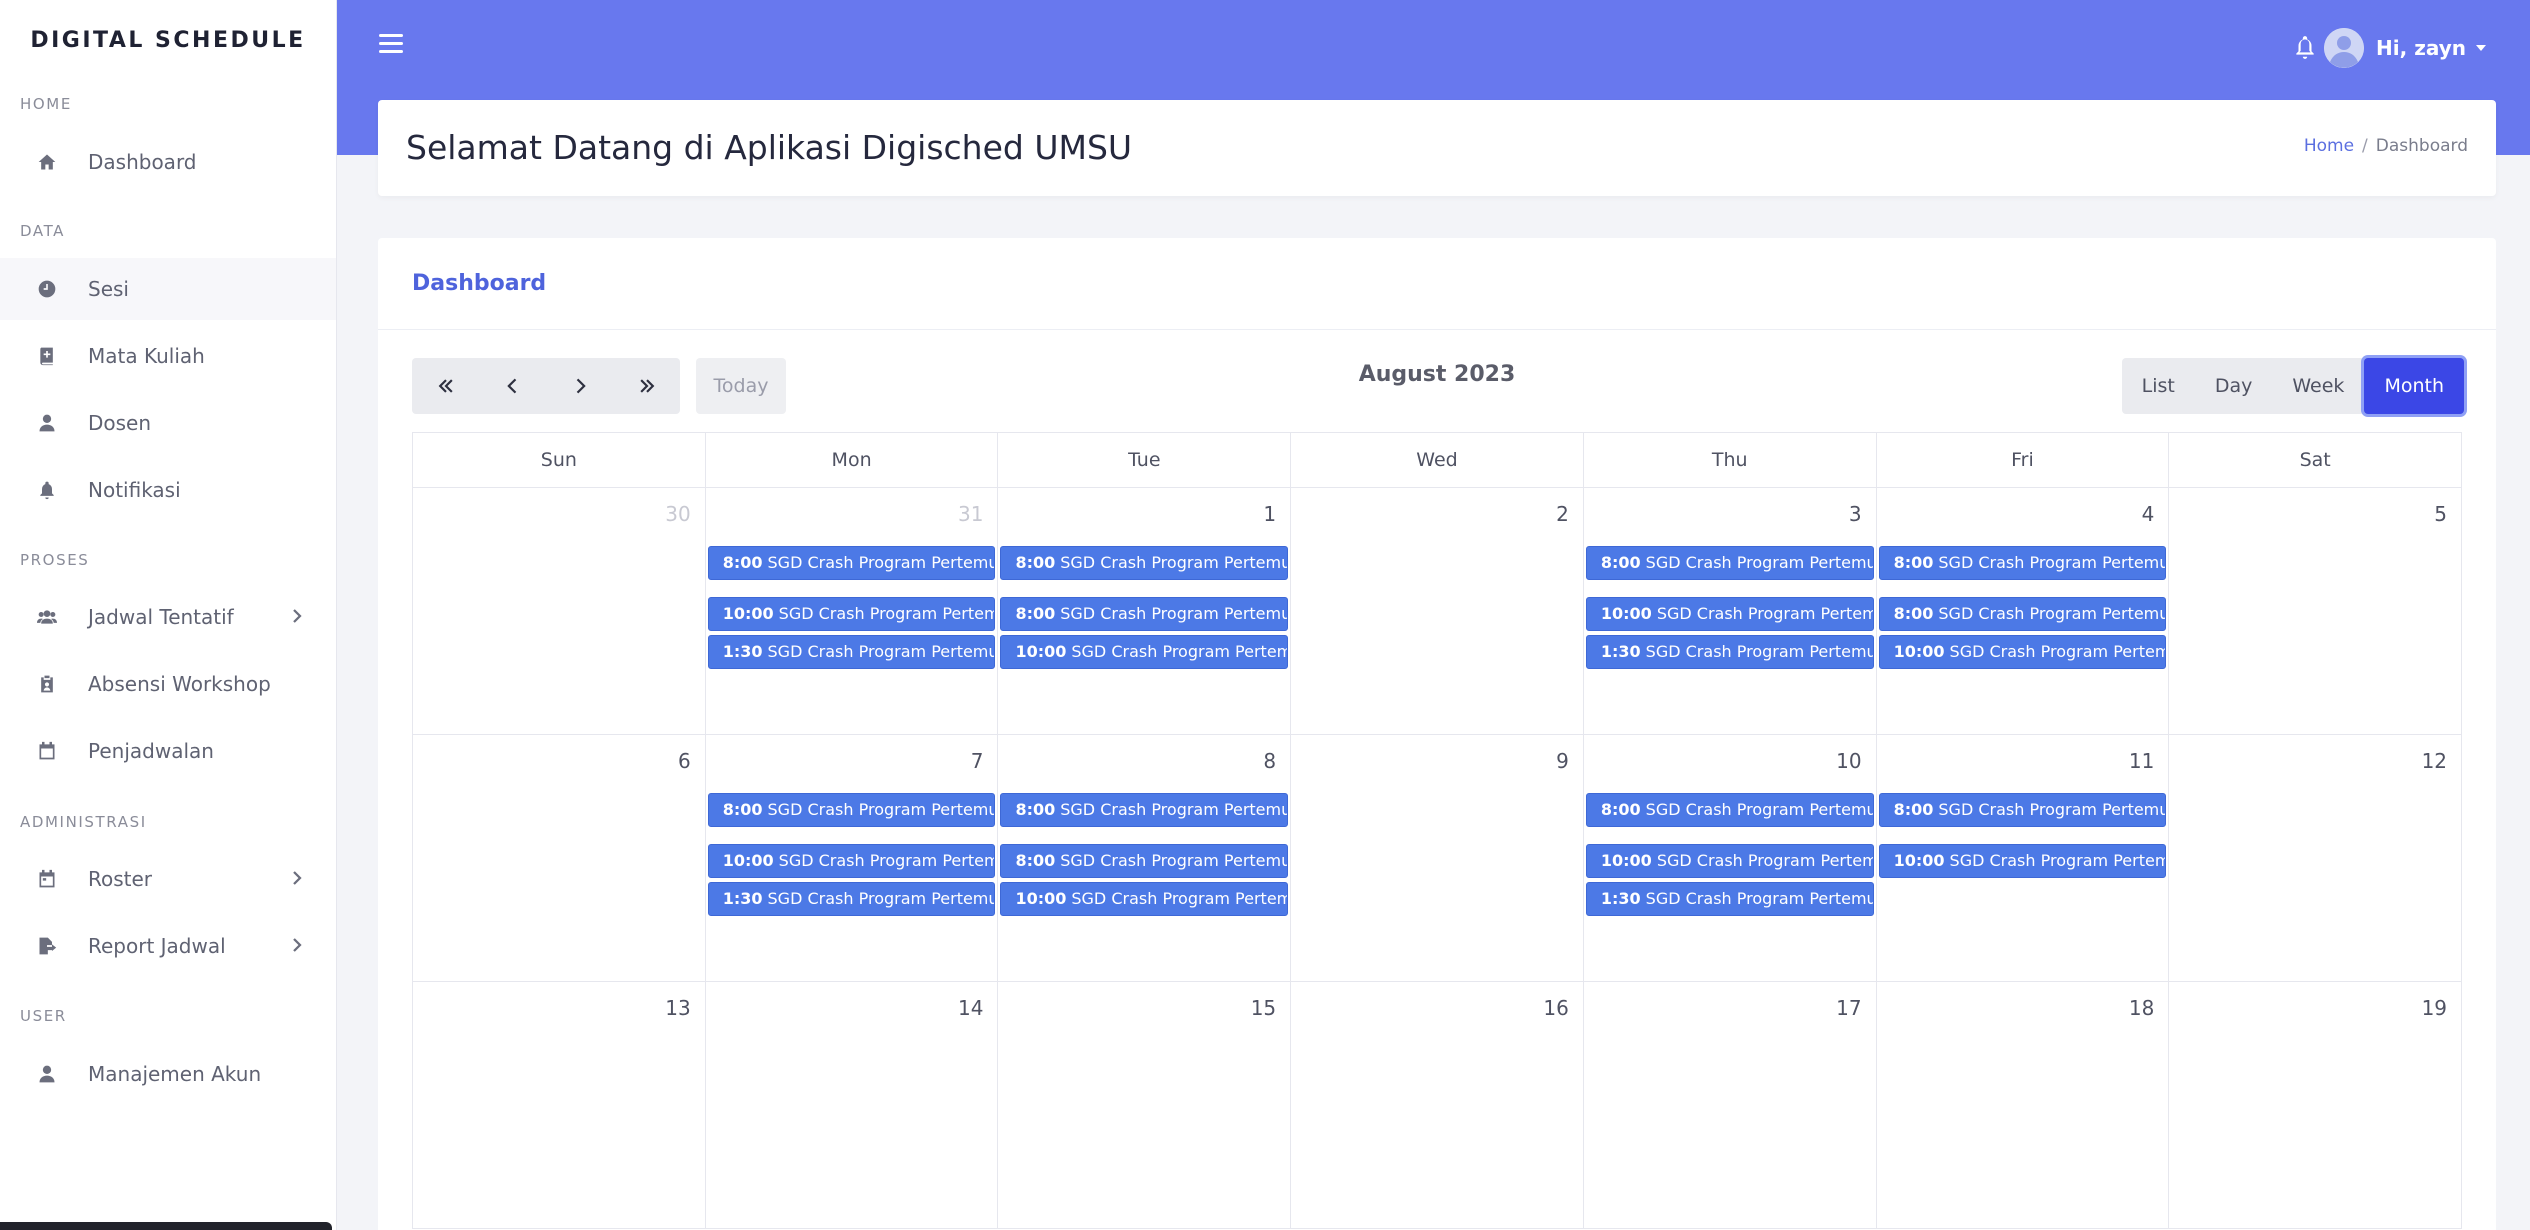  What do you see at coordinates (970, 1008) in the screenshot?
I see `day-number: 14` at bounding box center [970, 1008].